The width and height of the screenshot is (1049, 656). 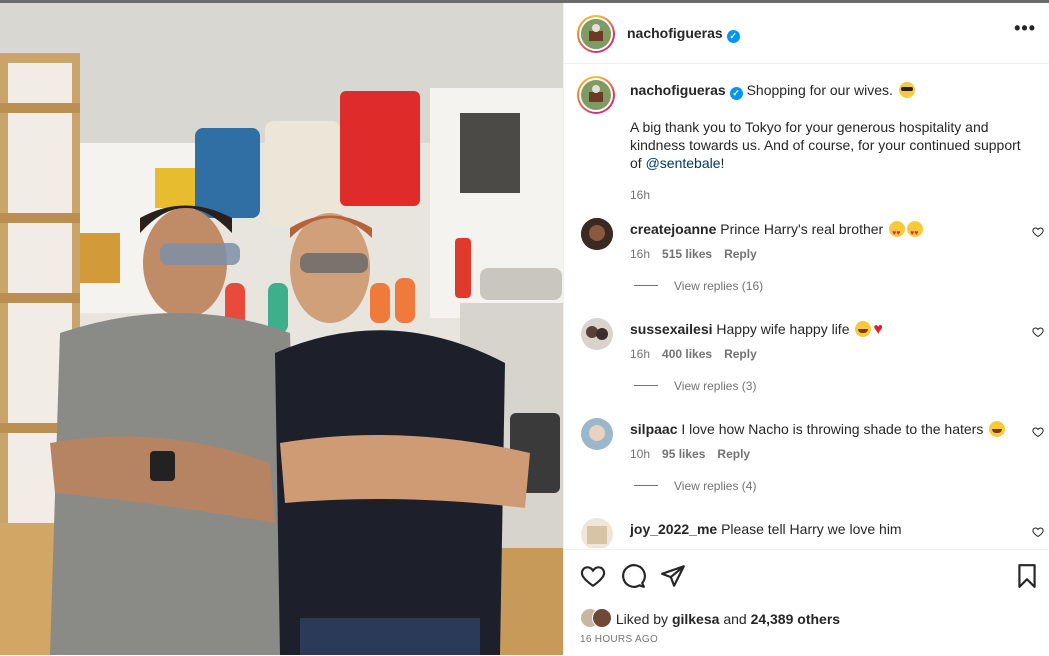 I want to click on comment-text: Please tell Harry we love him, so click(x=811, y=529).